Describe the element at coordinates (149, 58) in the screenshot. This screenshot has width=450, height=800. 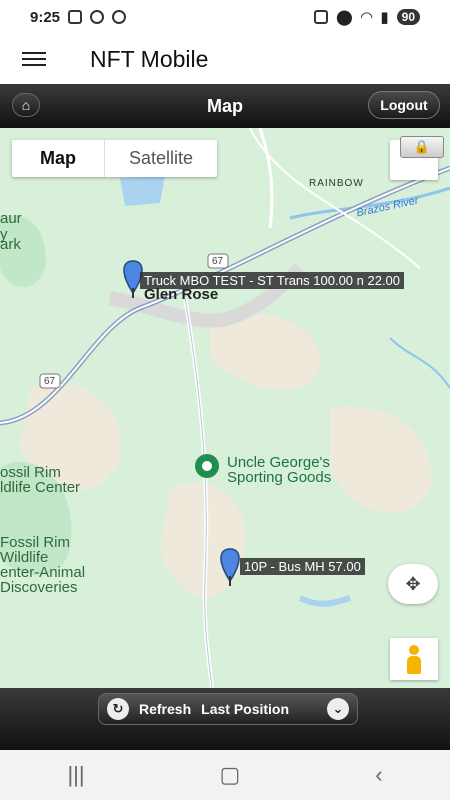
I see `app-title: NFT Mobile` at that location.